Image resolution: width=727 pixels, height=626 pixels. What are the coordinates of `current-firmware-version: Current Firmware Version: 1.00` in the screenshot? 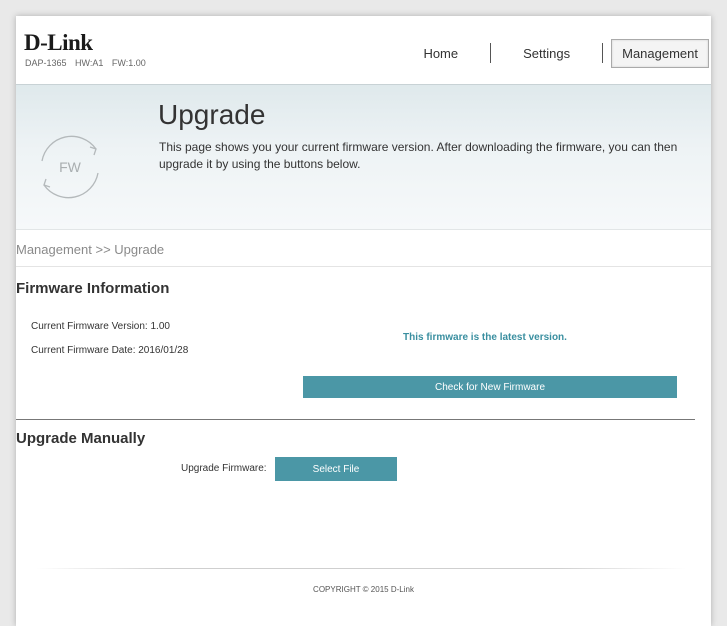 It's located at (100, 326).